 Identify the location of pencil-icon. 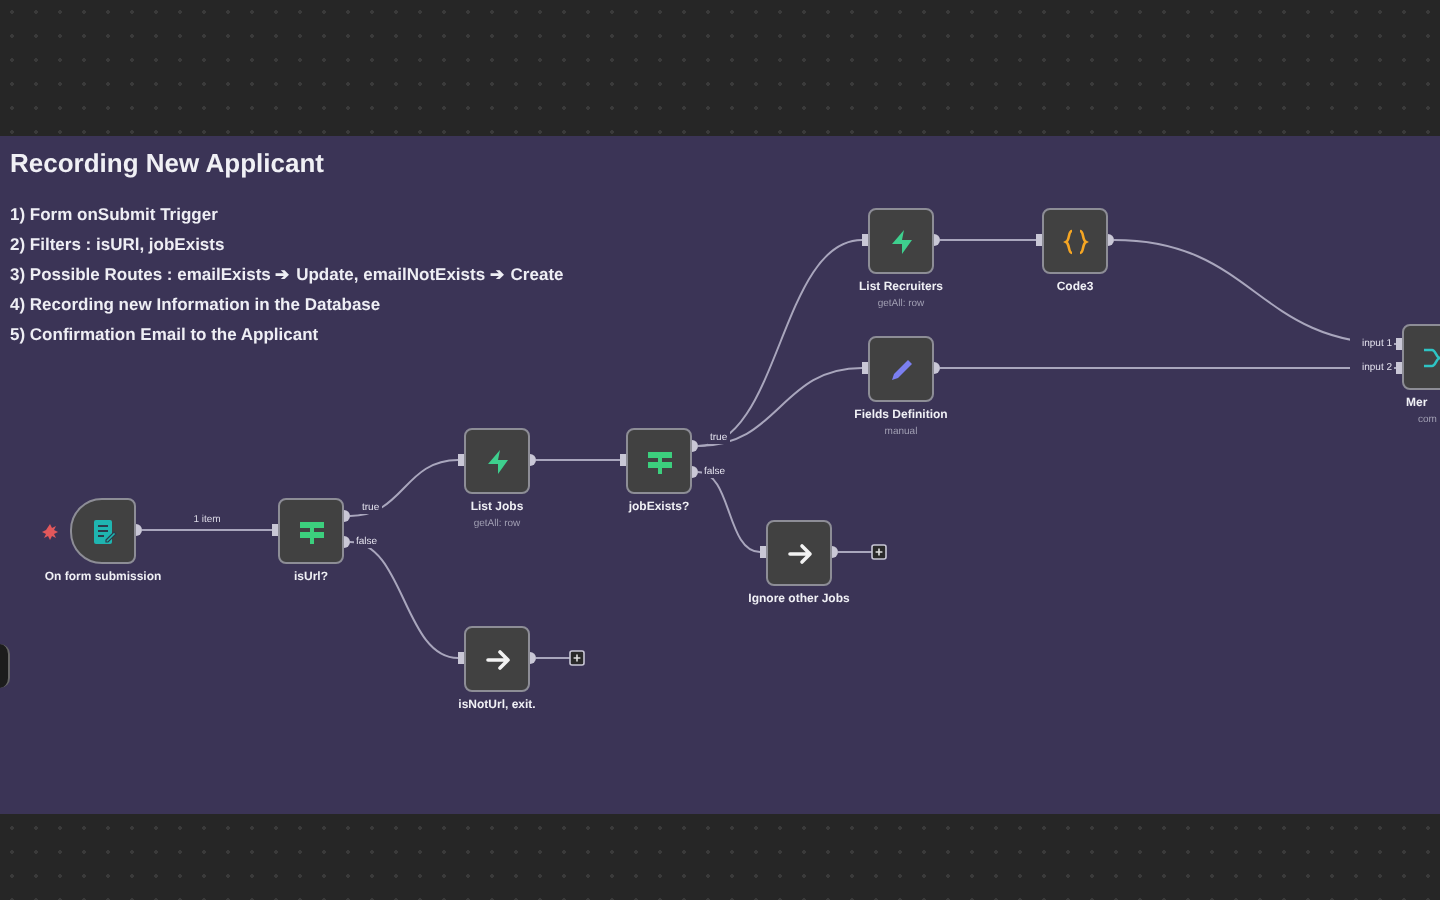
(901, 369).